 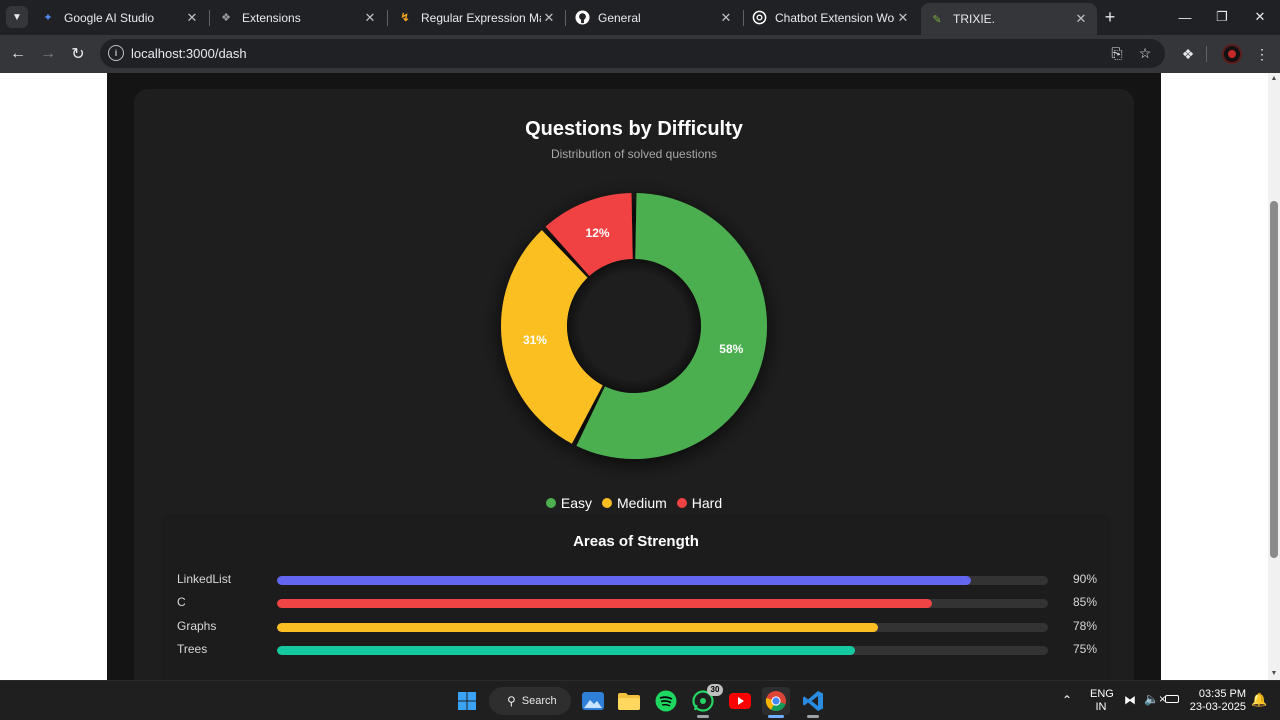 I want to click on new-tab-button: +, so click(x=1110, y=17).